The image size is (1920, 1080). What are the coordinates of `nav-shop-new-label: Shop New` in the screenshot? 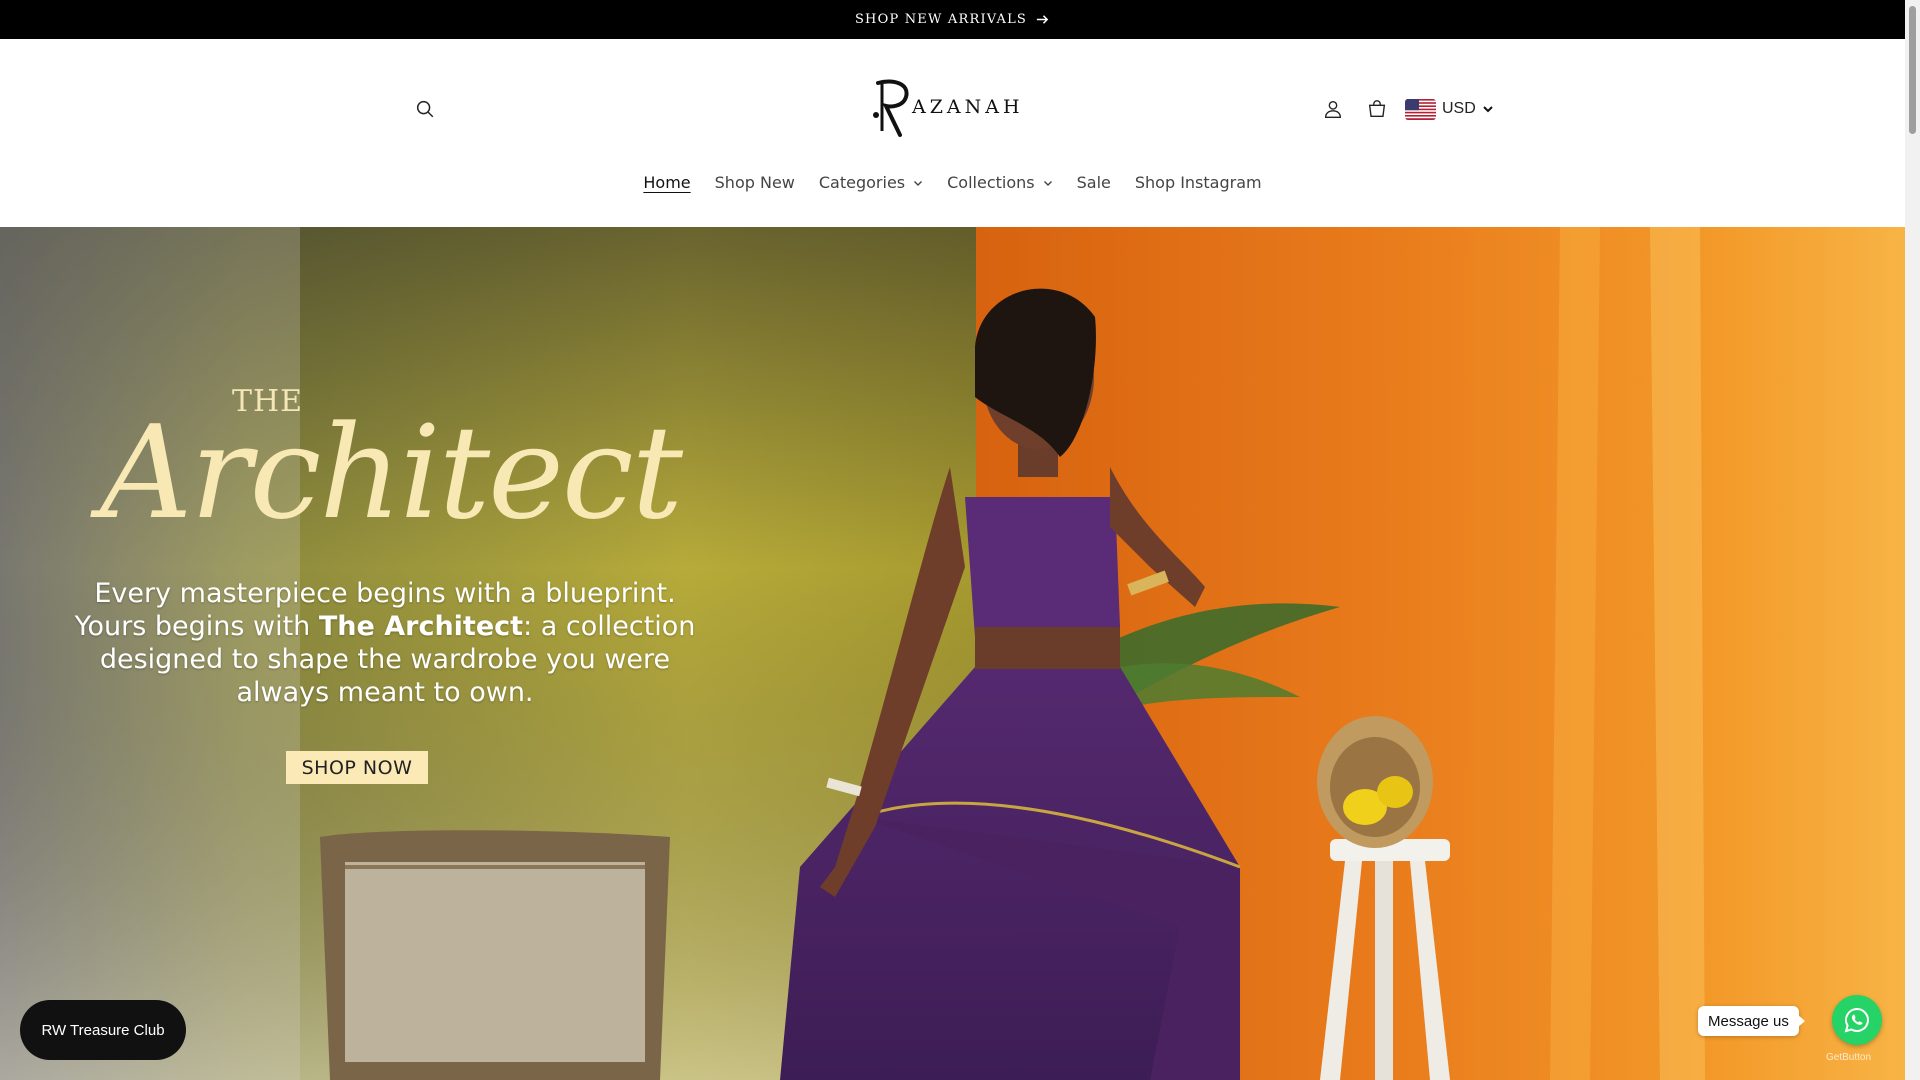 It's located at (754, 182).